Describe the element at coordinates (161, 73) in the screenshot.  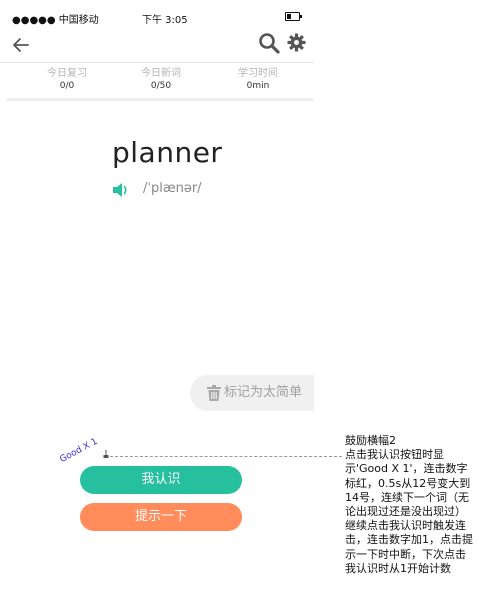
I see `stat-label: 今日新词` at that location.